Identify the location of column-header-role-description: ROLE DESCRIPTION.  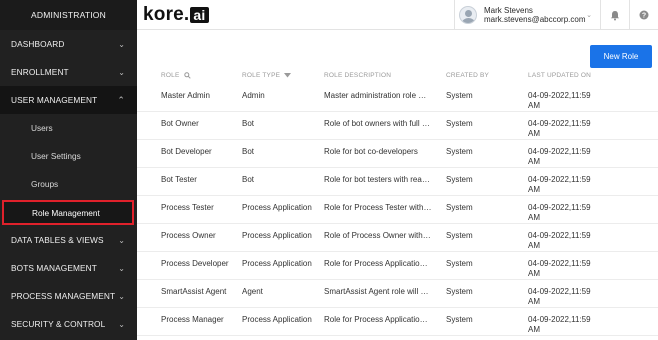
(358, 75).